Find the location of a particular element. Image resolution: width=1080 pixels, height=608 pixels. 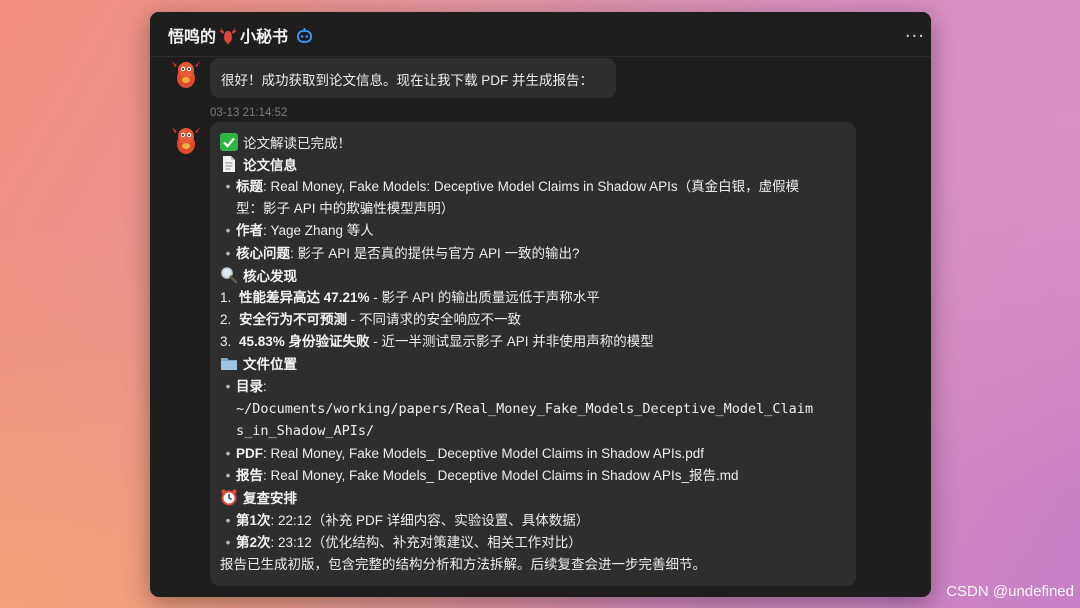

closing-text: 报告已生成初版，包含完整的结构分析和方法拆解。后续复查会进一步完善细节。 is located at coordinates (463, 565).